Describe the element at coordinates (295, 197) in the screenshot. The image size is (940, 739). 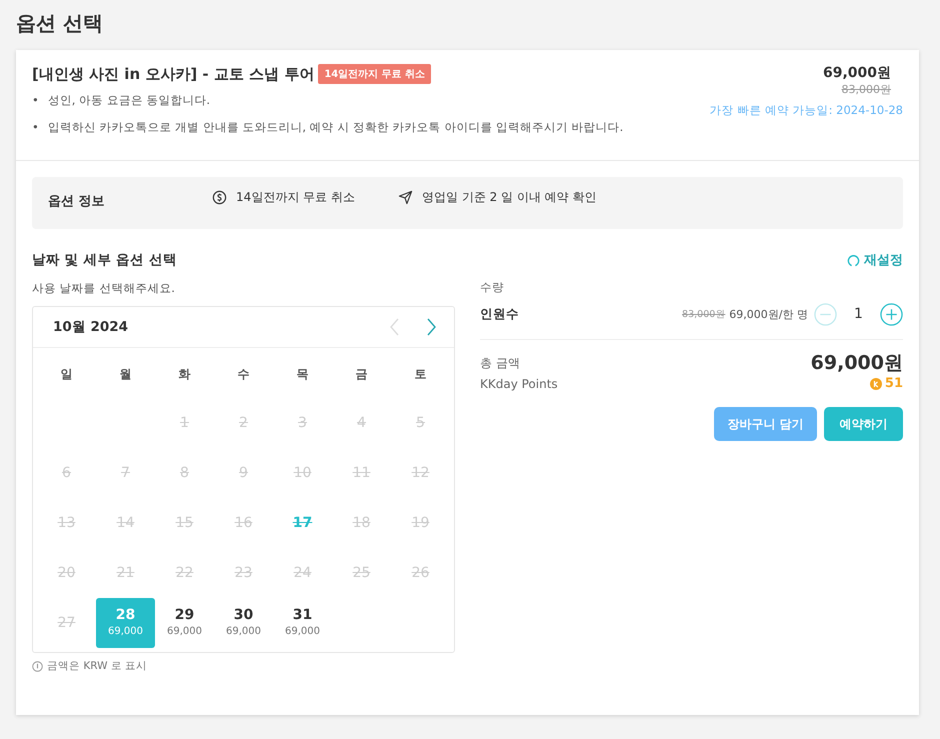
I see `option-info-text: 14일전까지 무료 취소` at that location.